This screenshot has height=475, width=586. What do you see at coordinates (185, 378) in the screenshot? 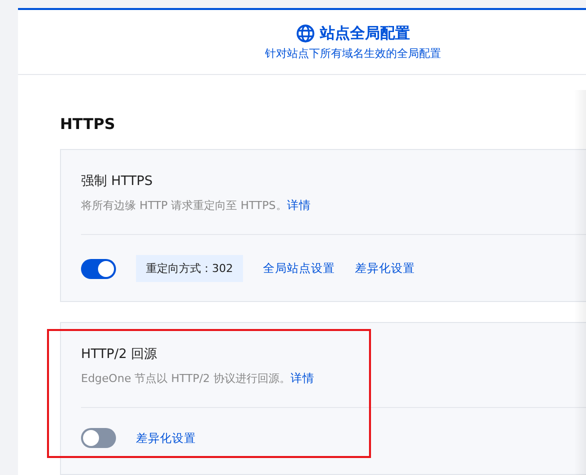
I see `setting-description: EdgeOne 节点以 HTTP/2 协议进行回源。` at bounding box center [185, 378].